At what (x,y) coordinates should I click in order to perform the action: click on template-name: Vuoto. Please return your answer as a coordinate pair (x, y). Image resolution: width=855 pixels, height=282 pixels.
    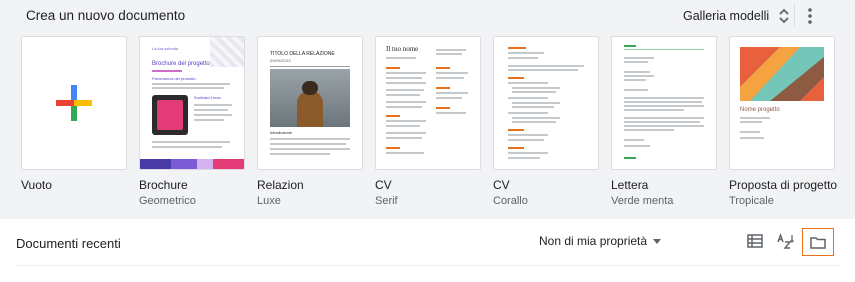
    Looking at the image, I should click on (36, 185).